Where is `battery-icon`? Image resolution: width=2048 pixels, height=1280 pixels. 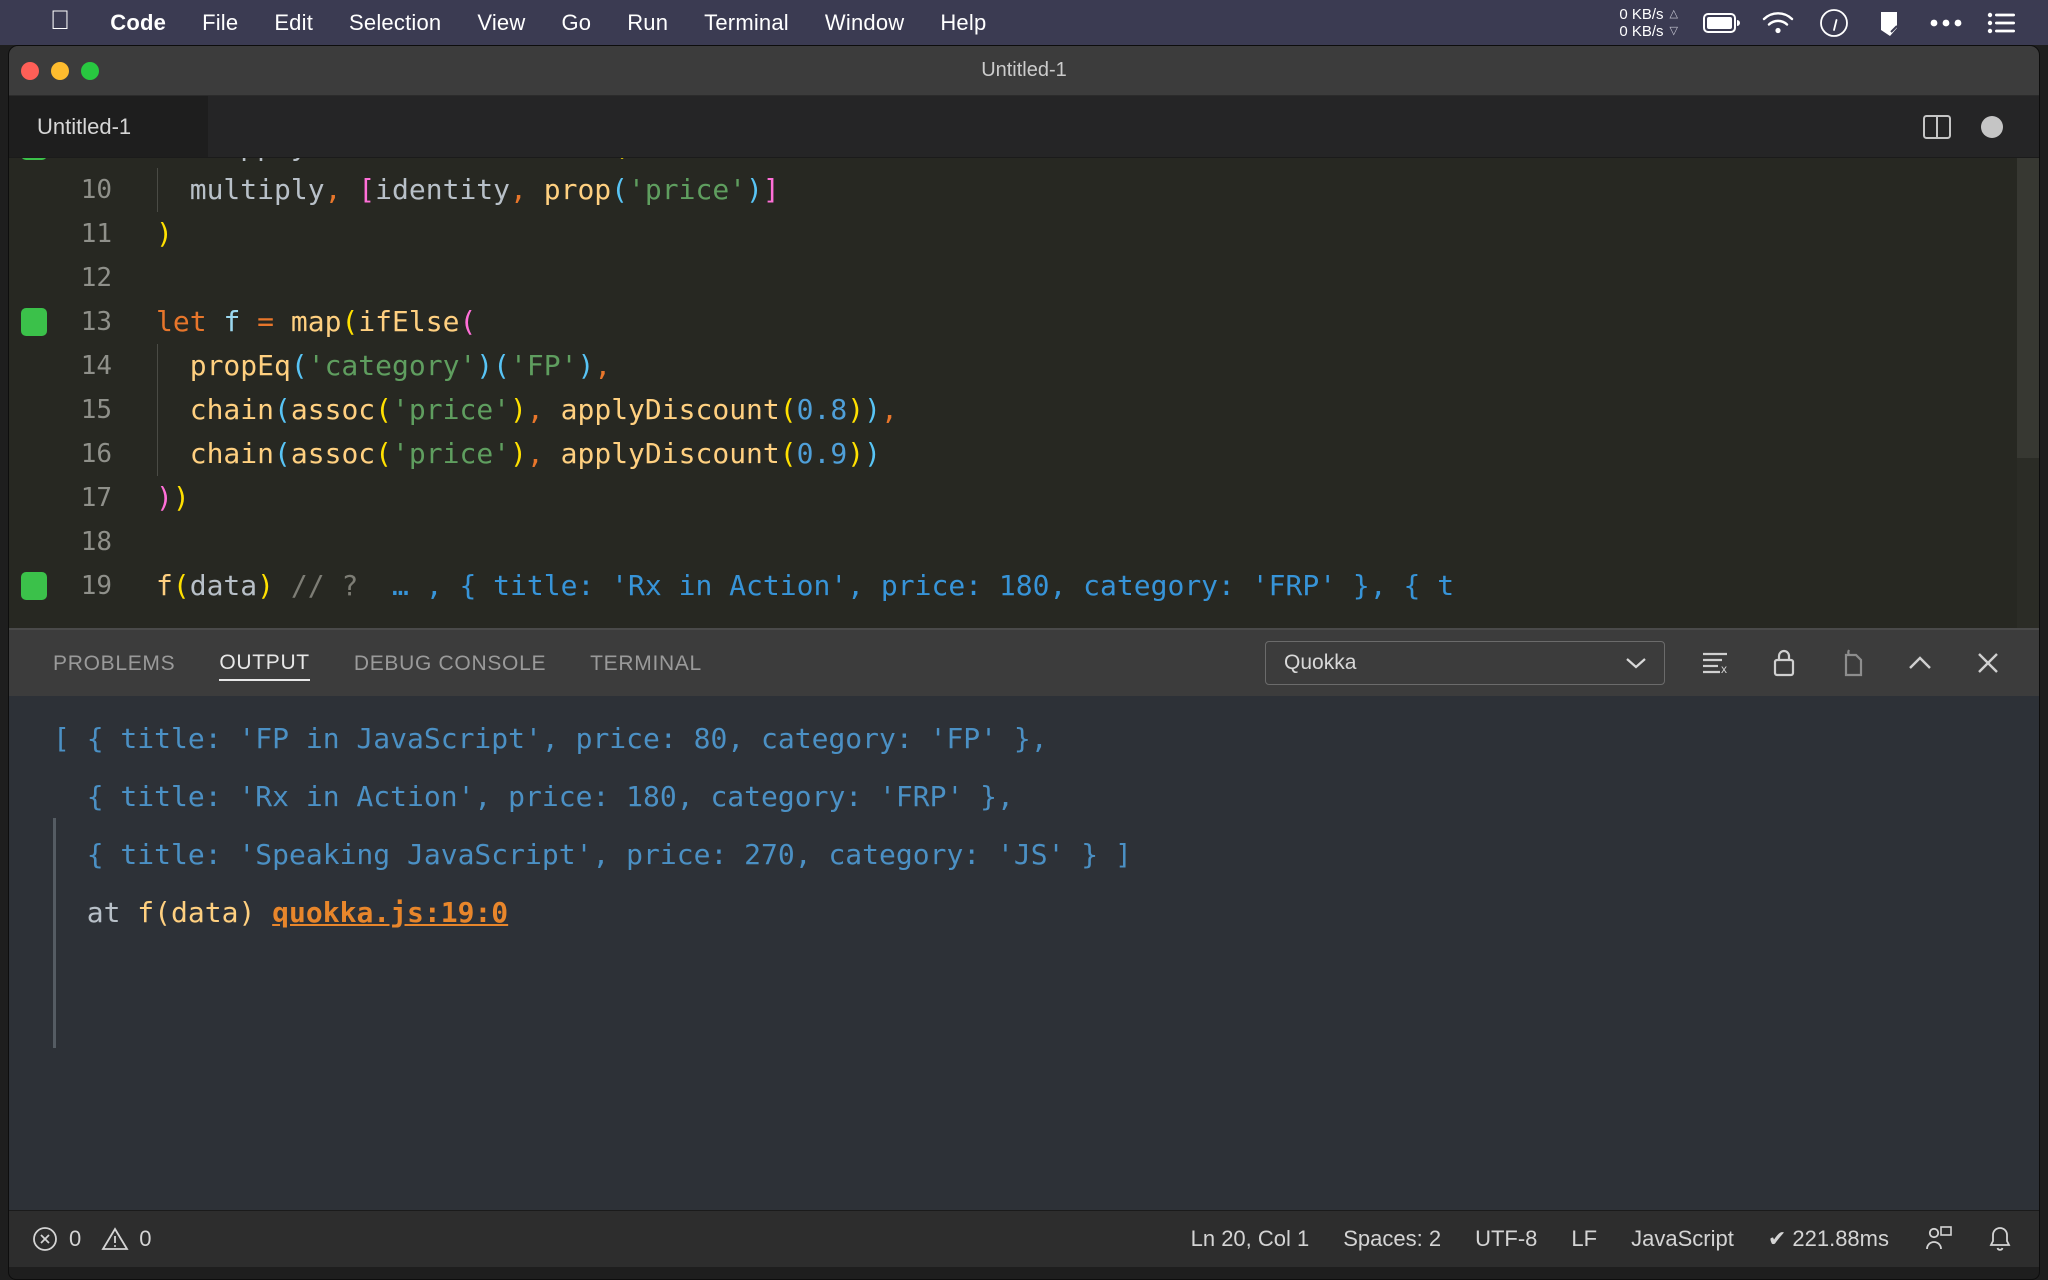 battery-icon is located at coordinates (1722, 22).